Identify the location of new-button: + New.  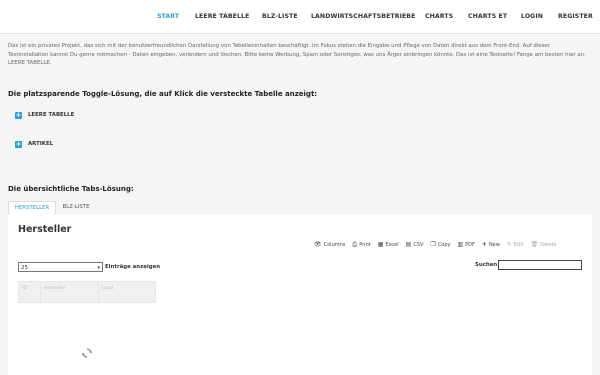
(491, 244).